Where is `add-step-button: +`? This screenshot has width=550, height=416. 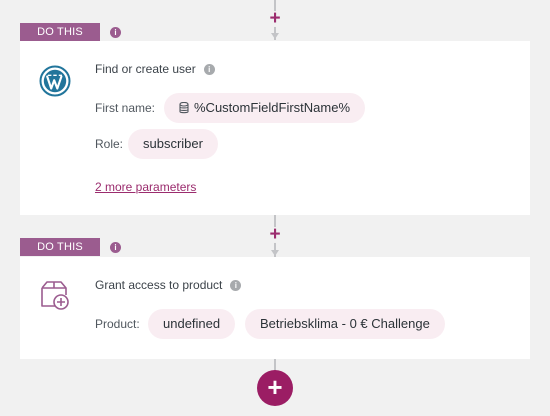
add-step-button: + is located at coordinates (275, 388).